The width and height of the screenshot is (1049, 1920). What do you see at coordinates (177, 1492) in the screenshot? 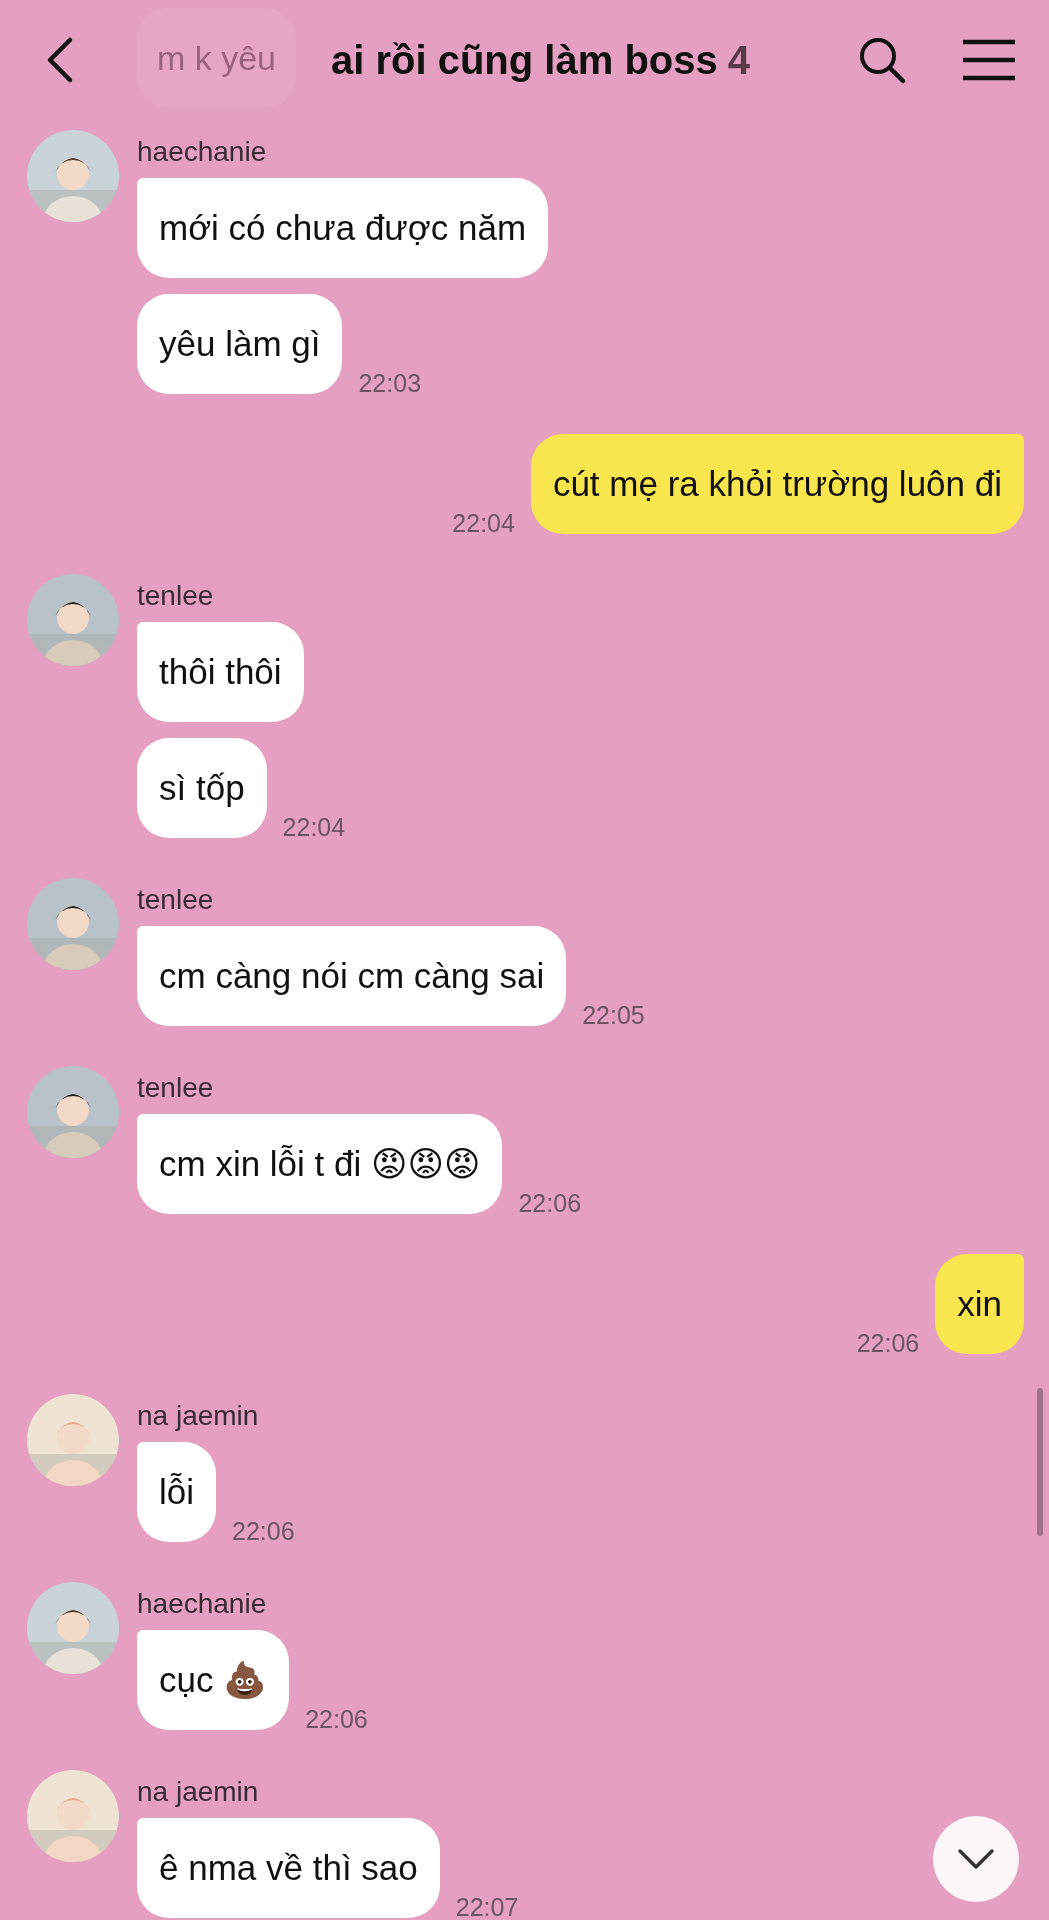
I see `message-bubble: lỗi` at bounding box center [177, 1492].